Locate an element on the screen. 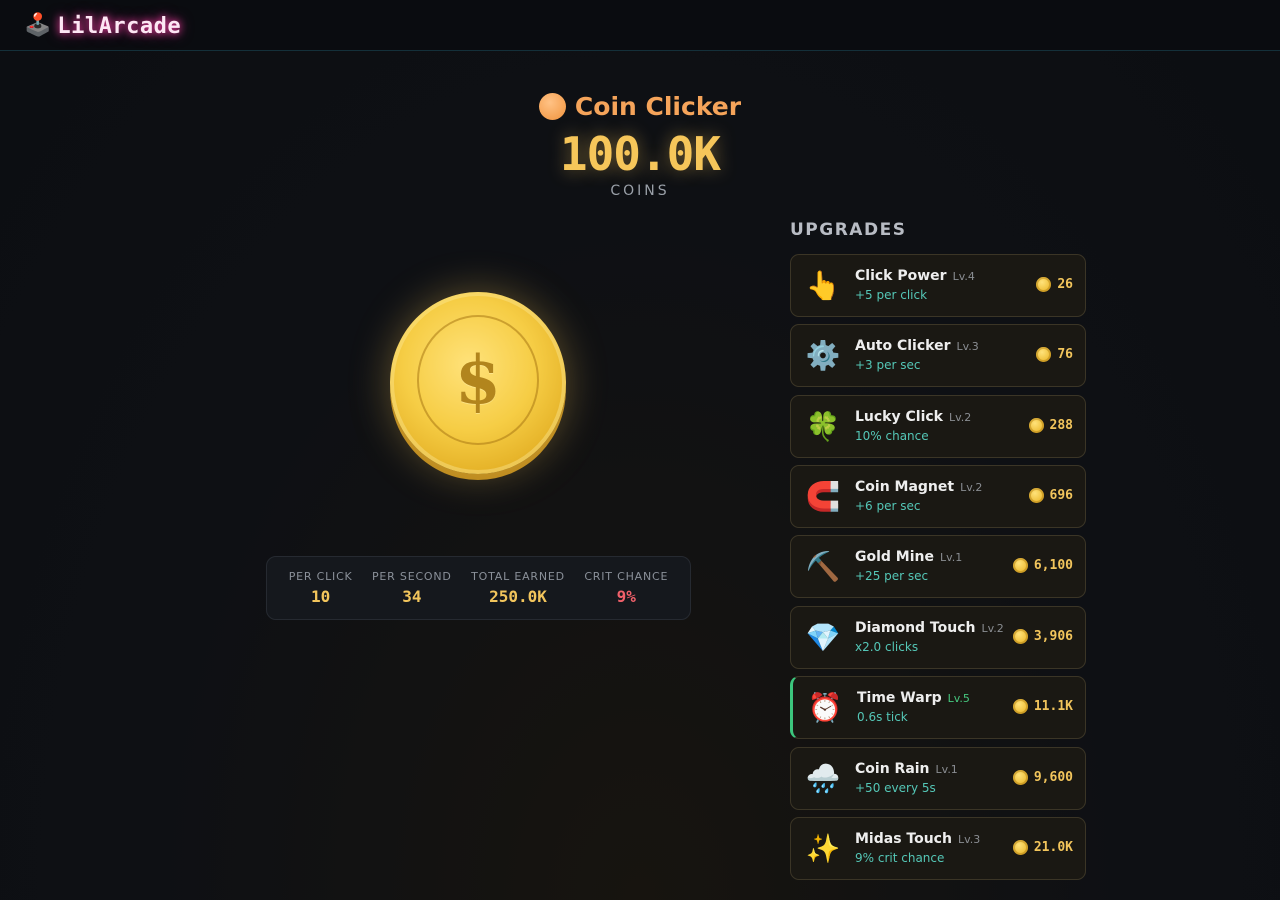  coin-count: 100.0K is located at coordinates (640, 154).